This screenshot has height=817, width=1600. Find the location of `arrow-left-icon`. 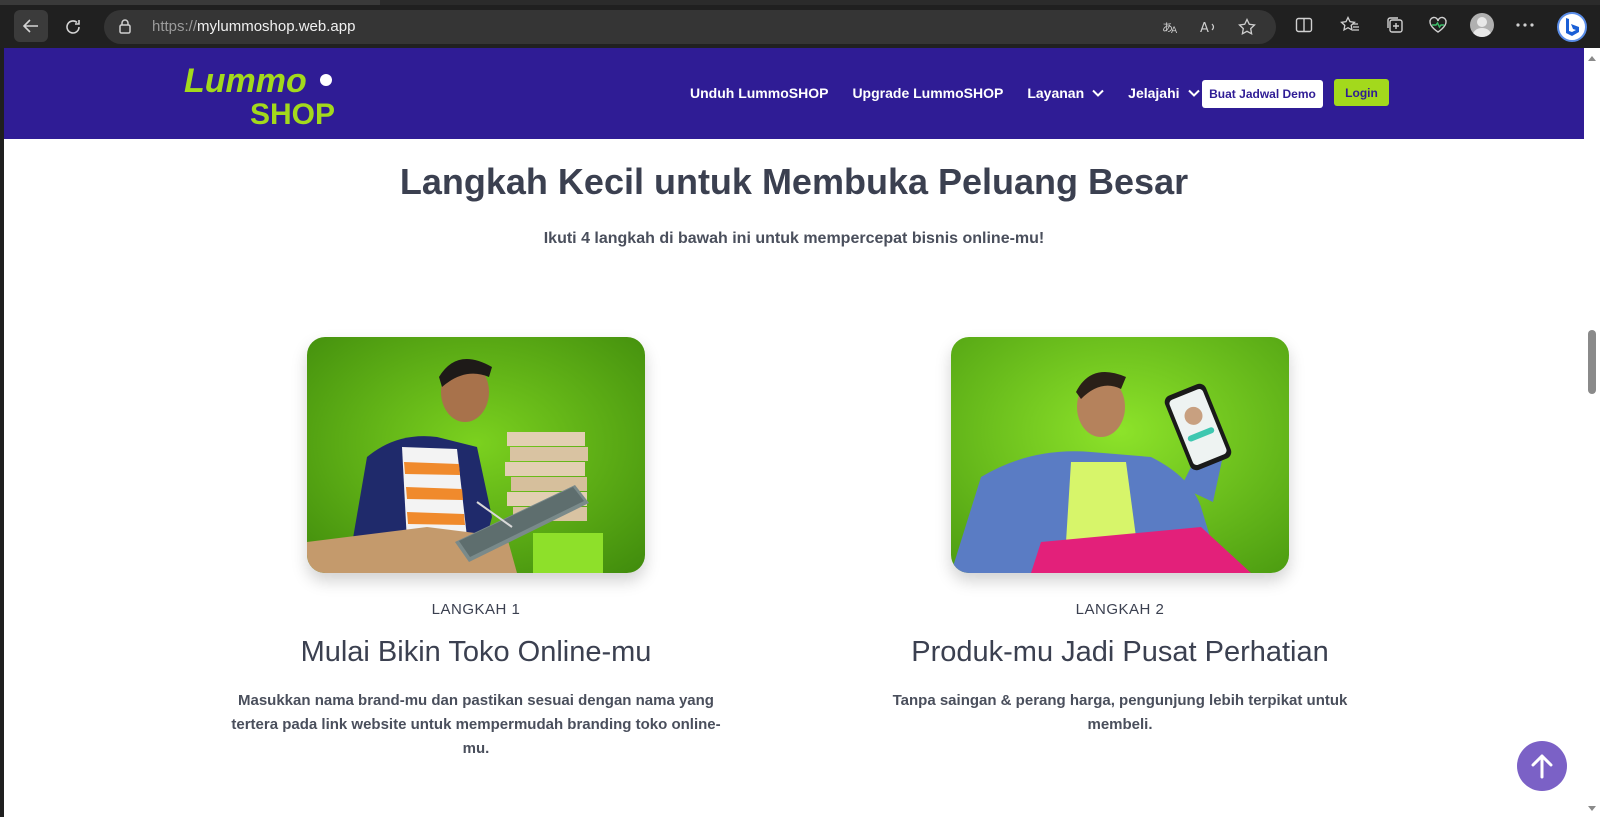

arrow-left-icon is located at coordinates (30, 26).